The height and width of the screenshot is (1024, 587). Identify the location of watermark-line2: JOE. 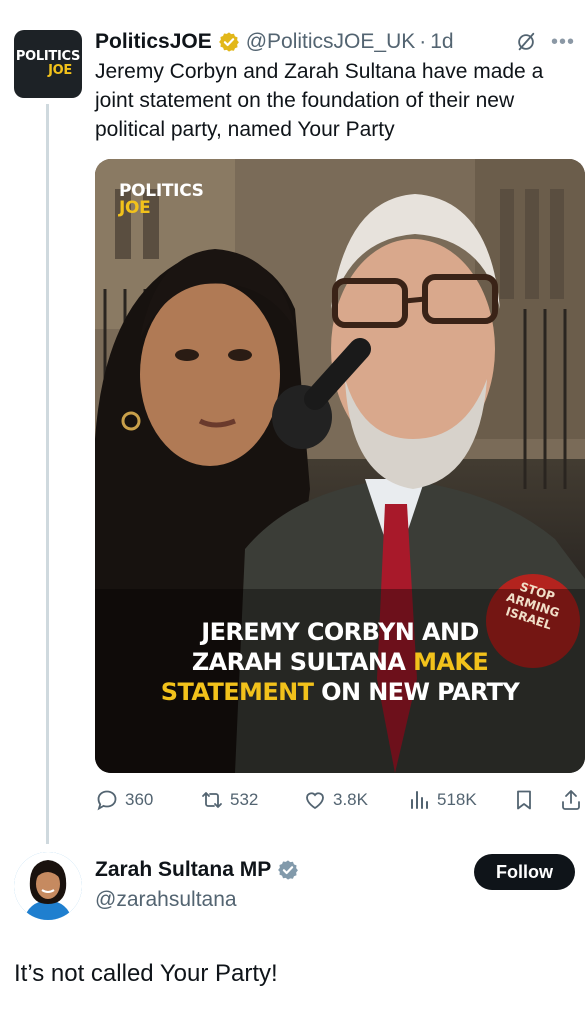
(135, 208).